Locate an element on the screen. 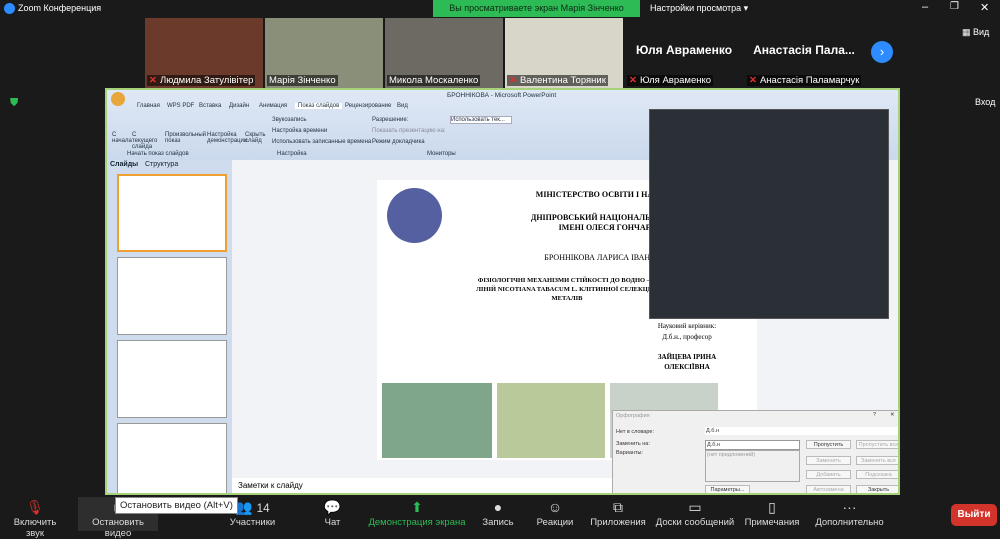 Image resolution: width=1000 pixels, height=539 pixels. share-screen-label: Демонстрация экрана is located at coordinates (417, 522).